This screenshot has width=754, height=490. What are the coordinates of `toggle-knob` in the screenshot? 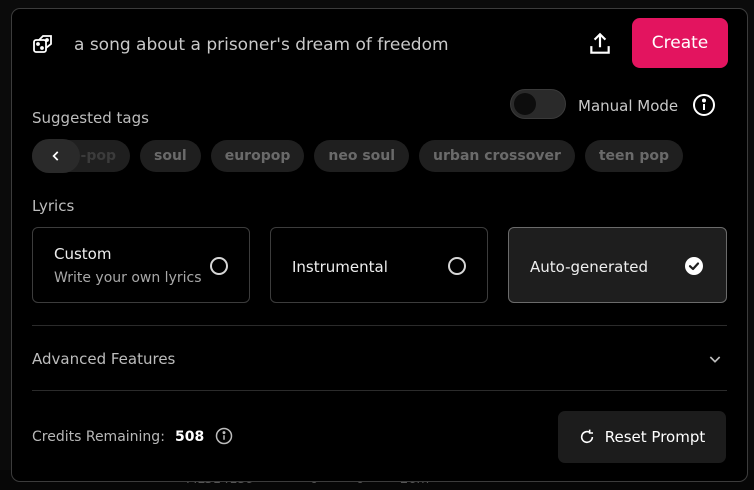 It's located at (525, 104).